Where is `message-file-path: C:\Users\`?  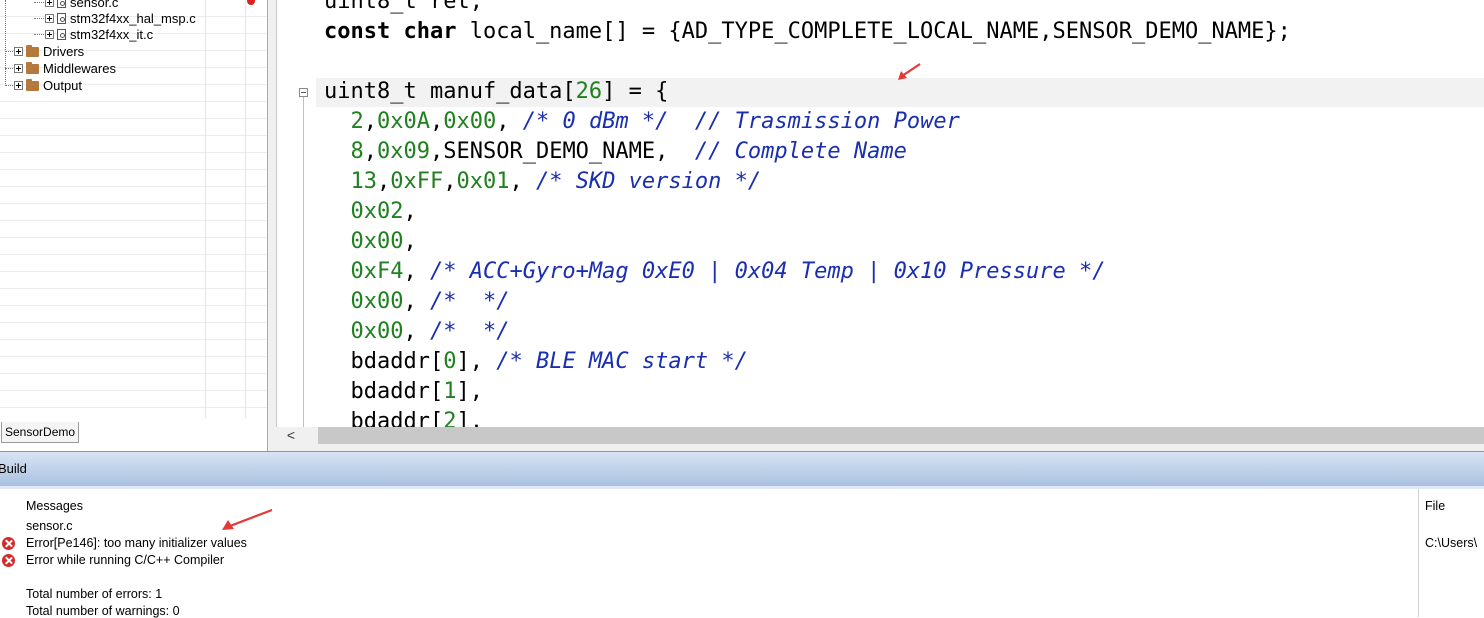 message-file-path: C:\Users\ is located at coordinates (1451, 543).